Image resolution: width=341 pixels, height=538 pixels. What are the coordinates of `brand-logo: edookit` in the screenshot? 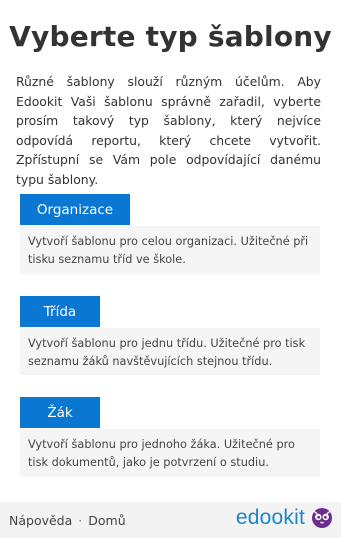 It's located at (284, 518).